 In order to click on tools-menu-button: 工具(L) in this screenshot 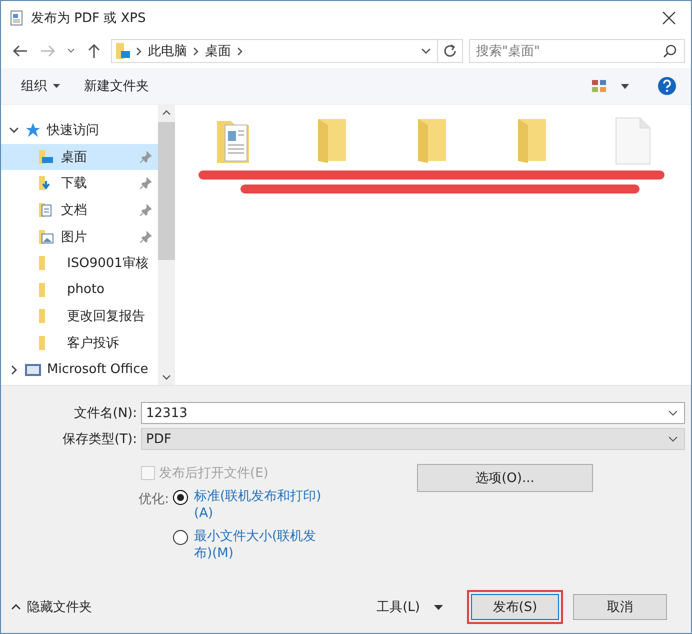, I will do `click(409, 607)`.